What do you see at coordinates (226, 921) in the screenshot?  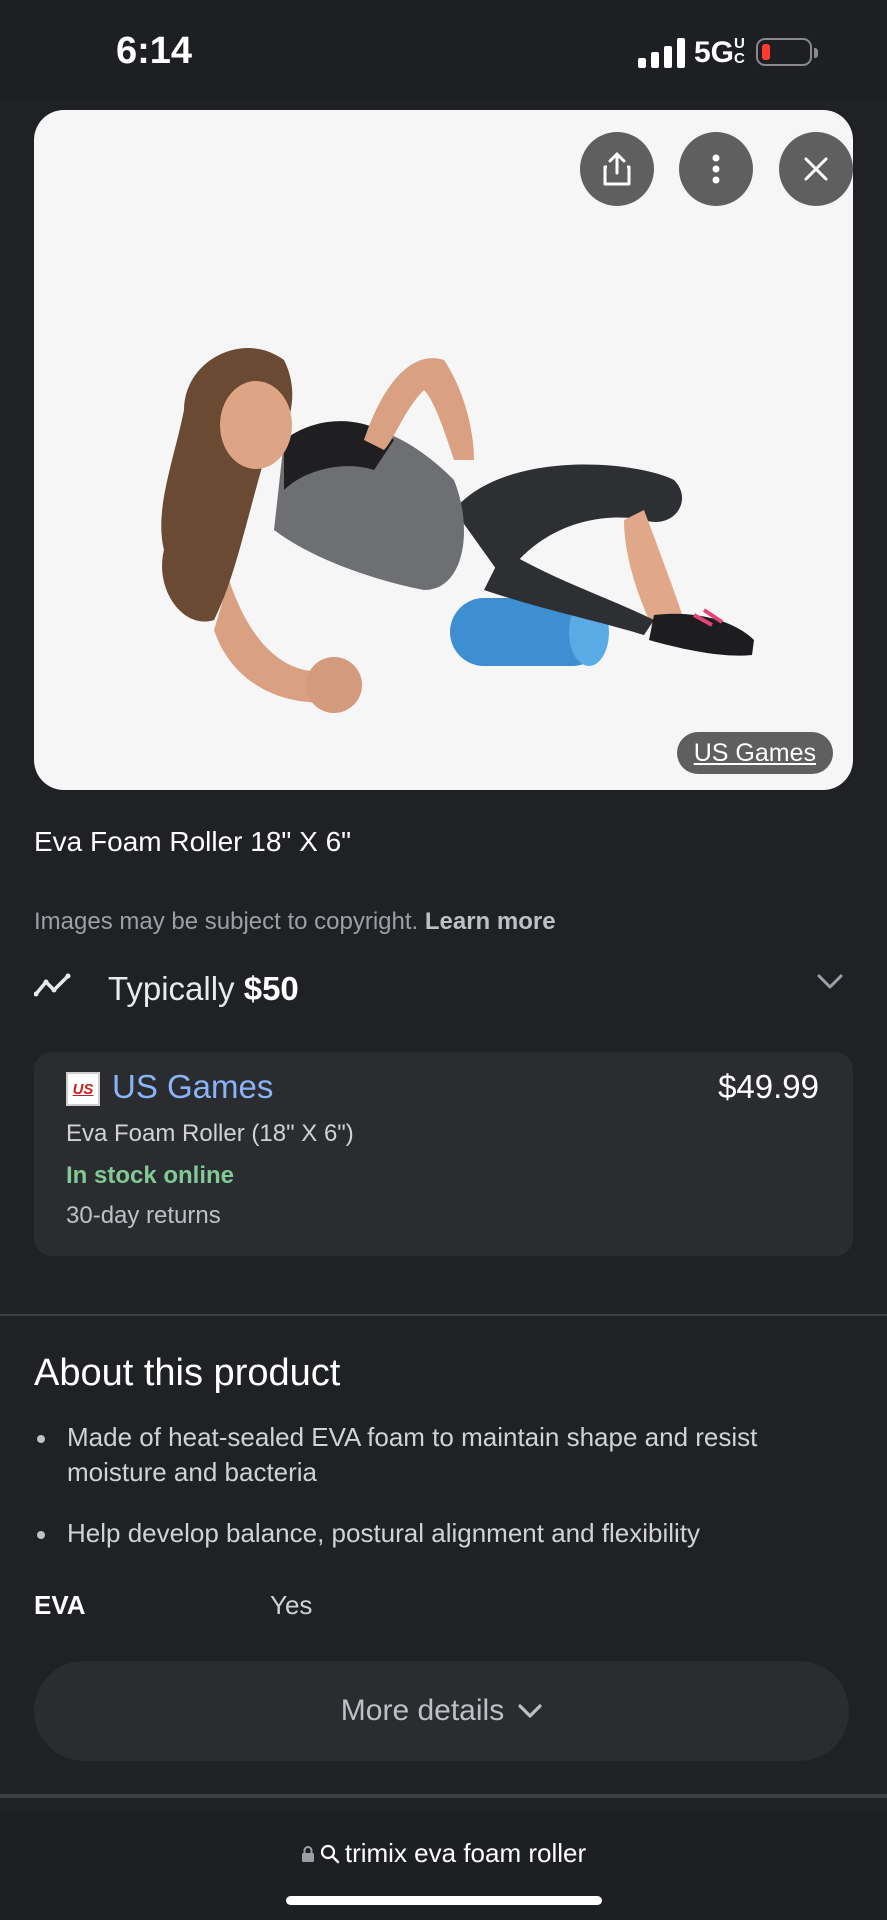 I see `copyright-text: Images may be subject to copyright.` at bounding box center [226, 921].